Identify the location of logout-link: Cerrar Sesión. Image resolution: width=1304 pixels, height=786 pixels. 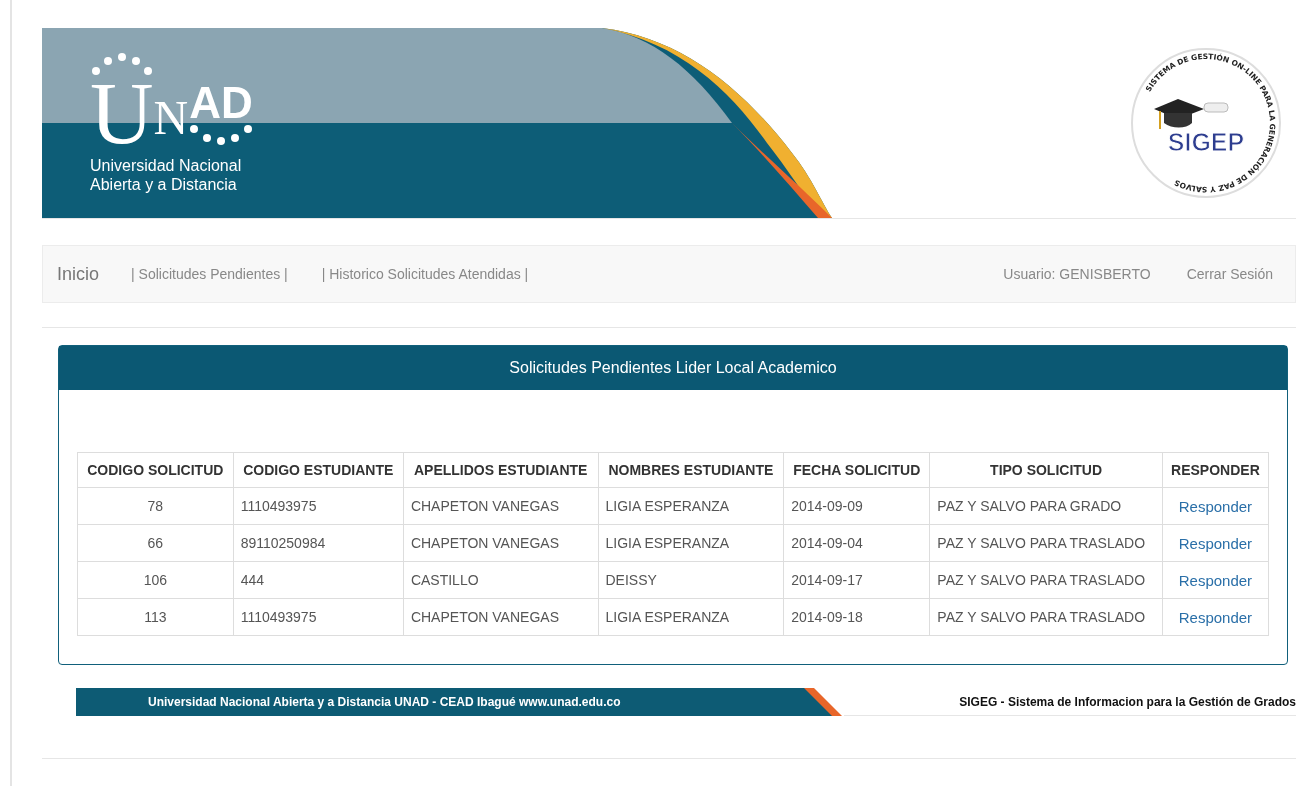
(1229, 274).